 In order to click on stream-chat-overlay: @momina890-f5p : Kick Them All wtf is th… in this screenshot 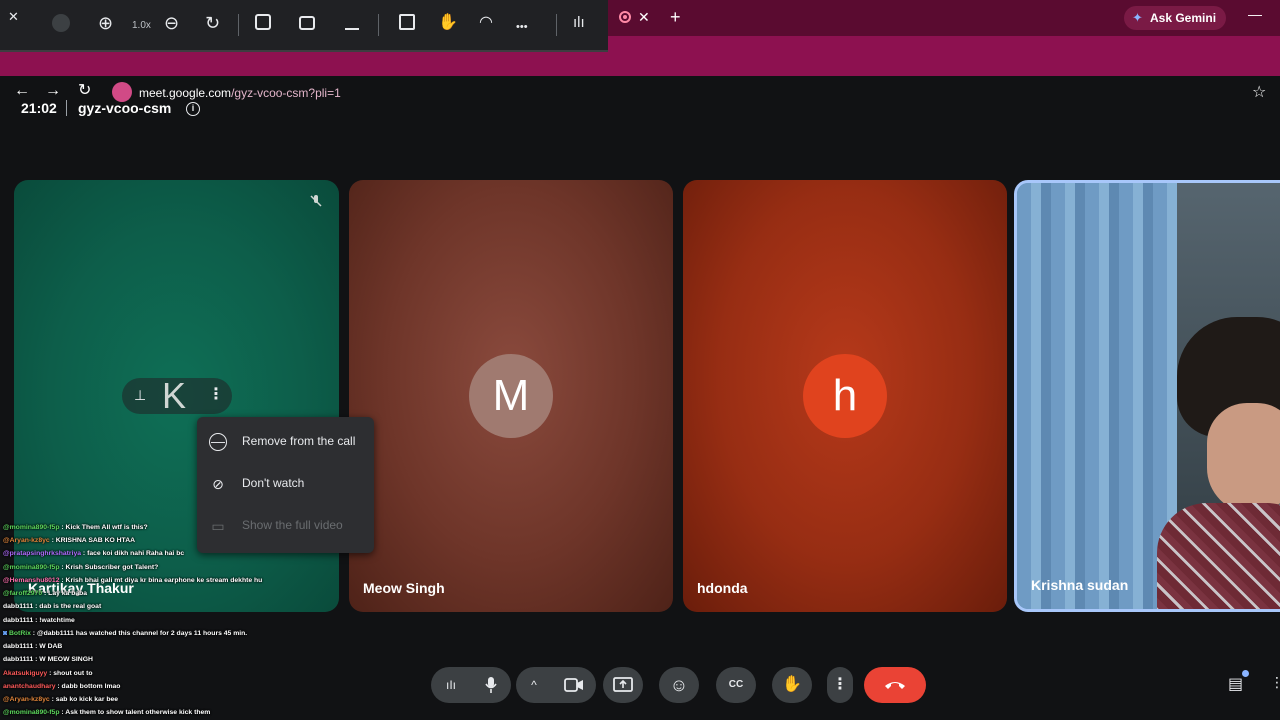, I will do `click(150, 617)`.